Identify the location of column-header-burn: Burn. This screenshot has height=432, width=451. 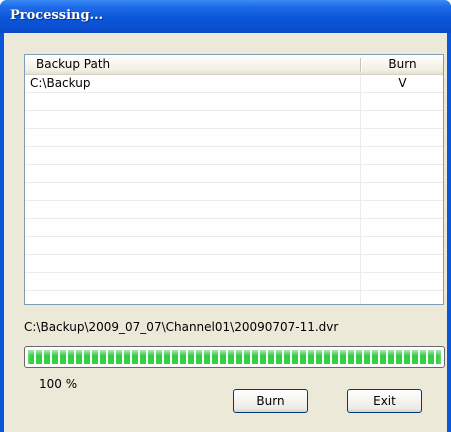
(402, 64).